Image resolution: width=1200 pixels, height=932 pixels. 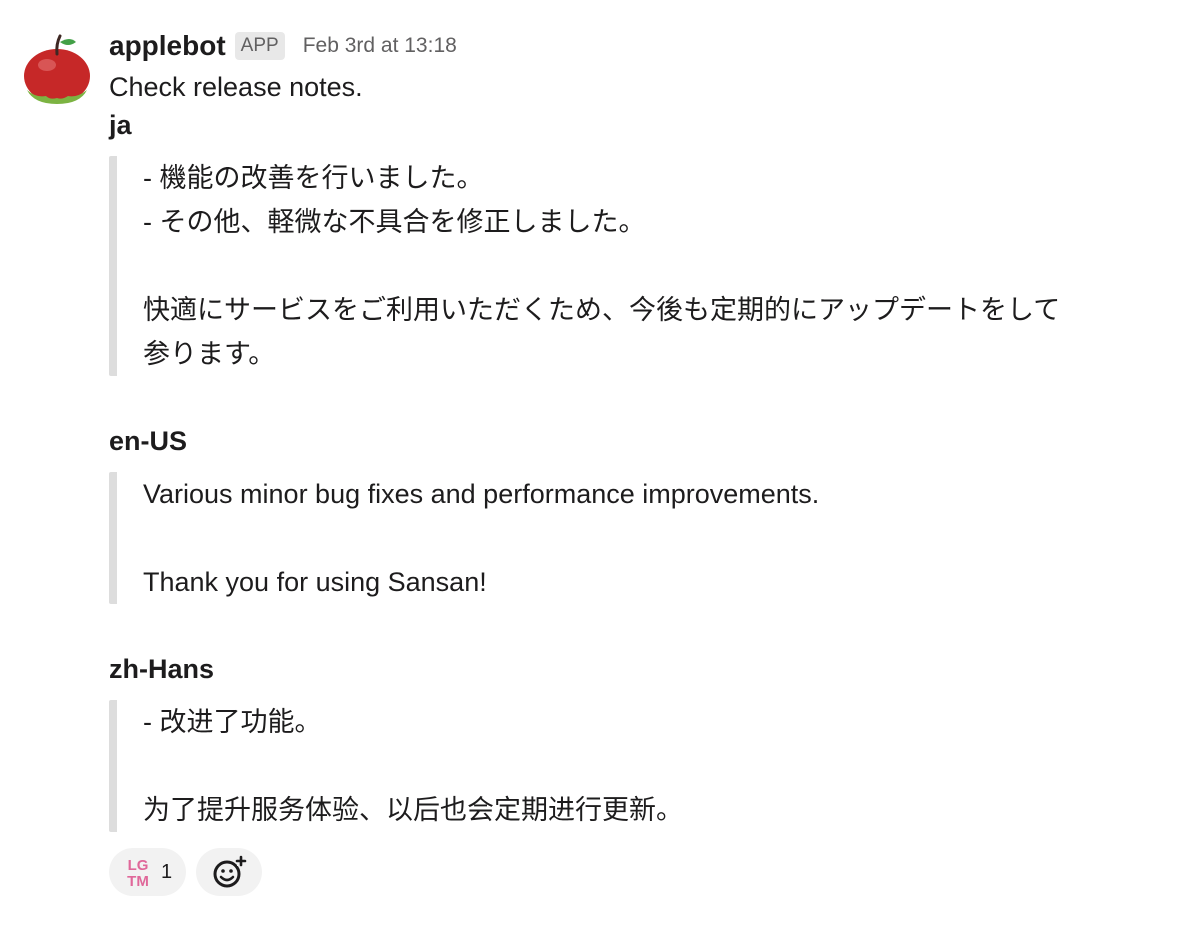 What do you see at coordinates (644, 46) in the screenshot?
I see `message-header: applebot APP Feb 3rd at 13:18` at bounding box center [644, 46].